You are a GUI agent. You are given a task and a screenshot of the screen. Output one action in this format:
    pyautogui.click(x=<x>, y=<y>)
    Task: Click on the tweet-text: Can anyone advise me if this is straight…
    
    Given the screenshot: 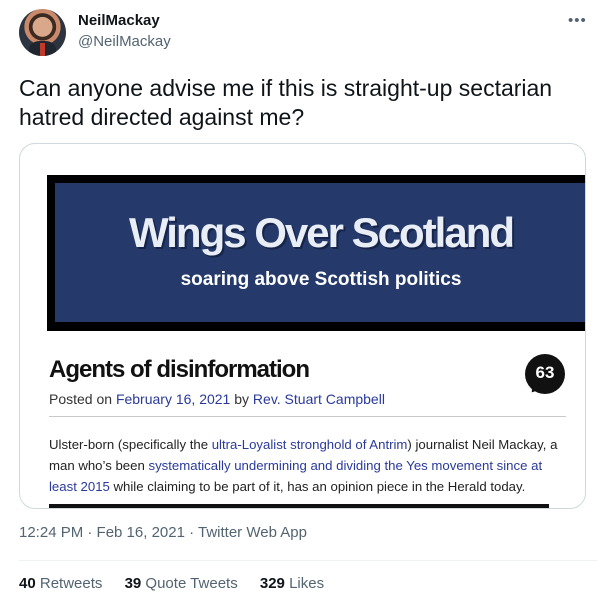 What is the action you would take?
    pyautogui.click(x=286, y=102)
    